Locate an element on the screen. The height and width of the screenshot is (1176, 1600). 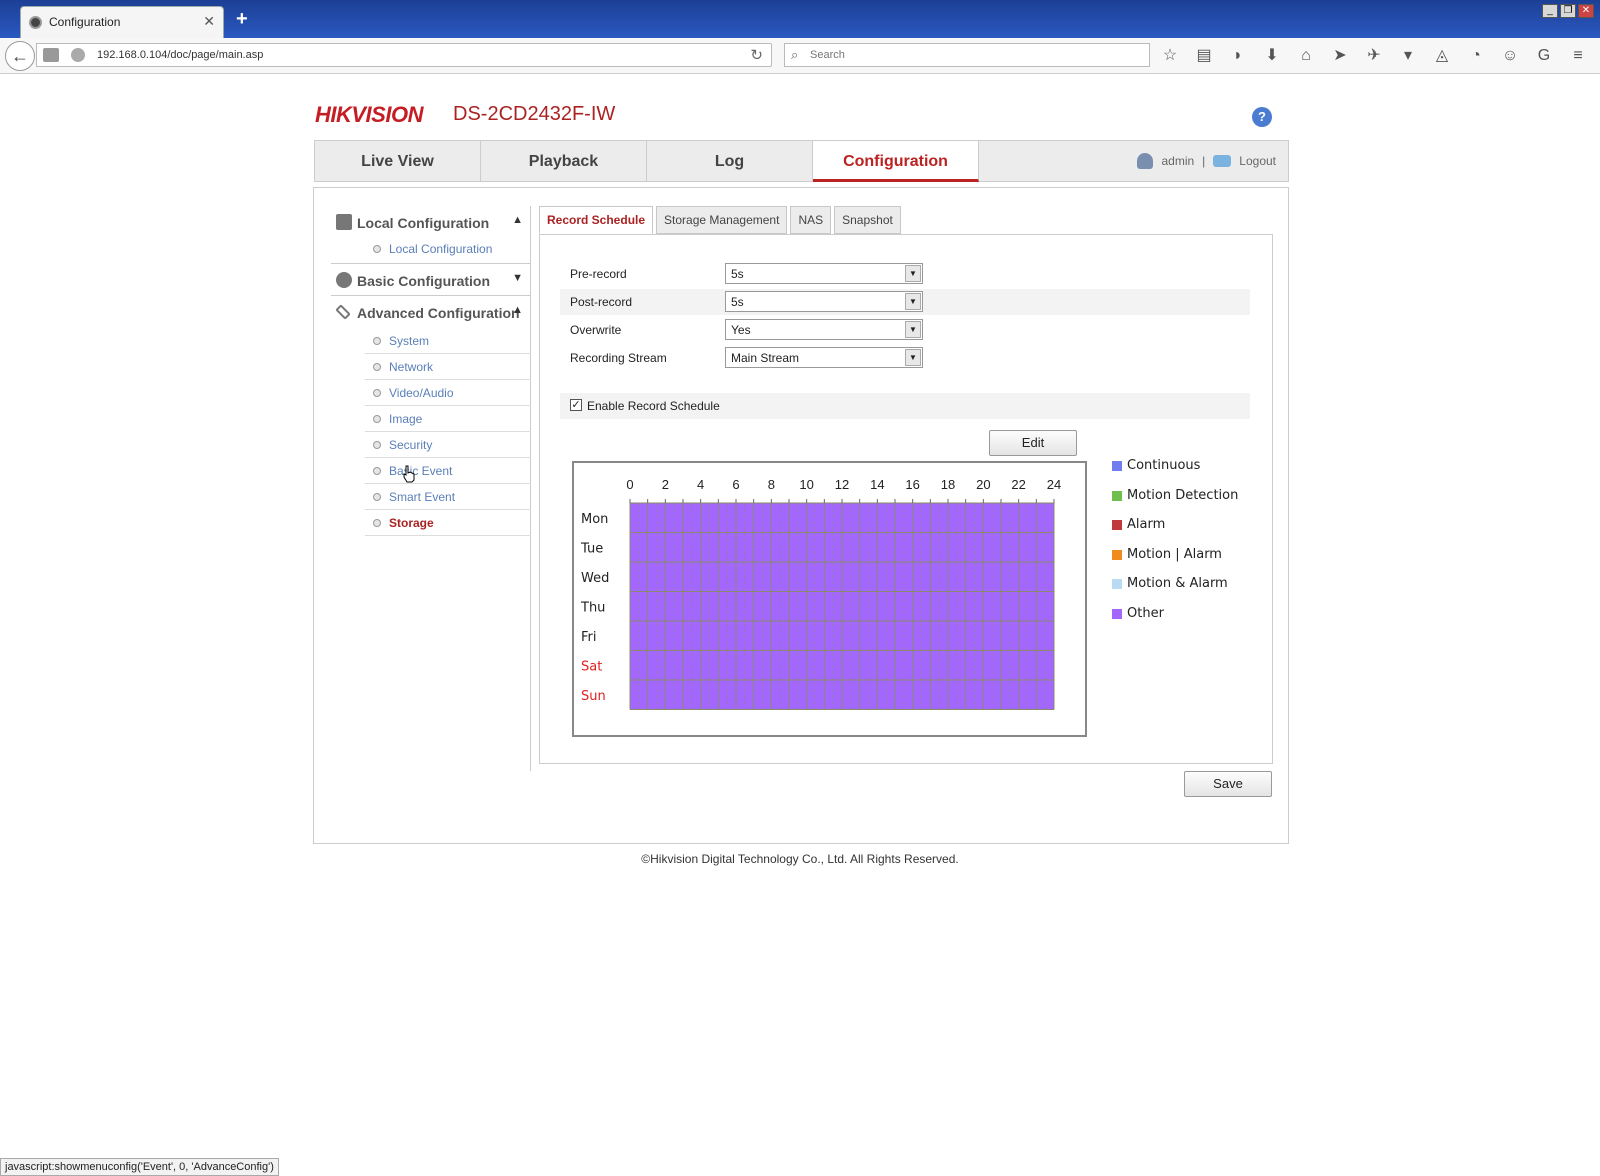
tab-title: Configuration is located at coordinates (85, 22).